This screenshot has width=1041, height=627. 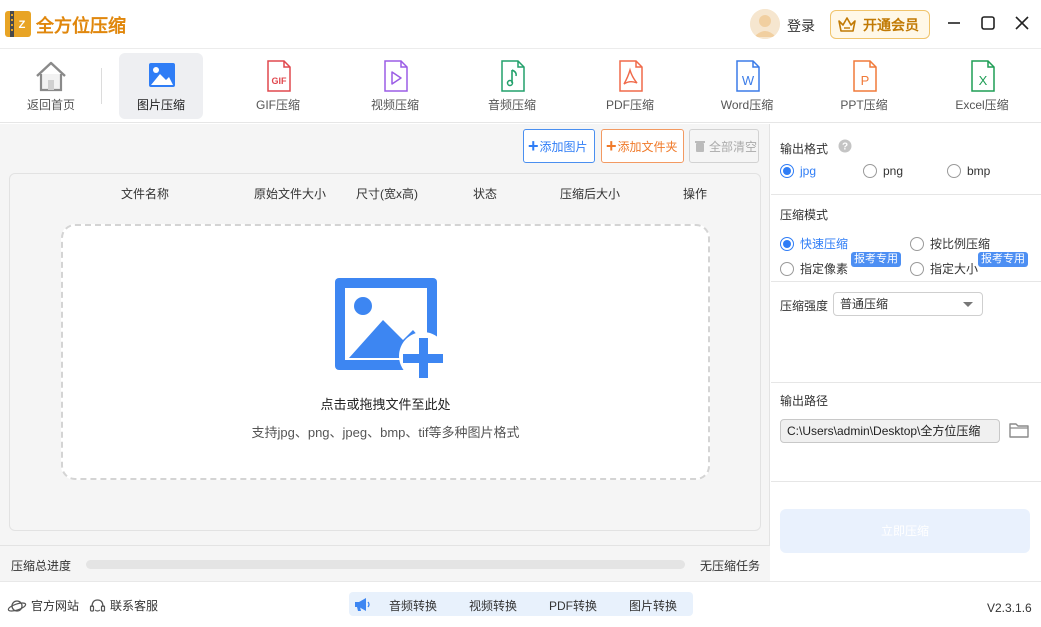 What do you see at coordinates (804, 149) in the screenshot?
I see `output-format-title: 输出格式` at bounding box center [804, 149].